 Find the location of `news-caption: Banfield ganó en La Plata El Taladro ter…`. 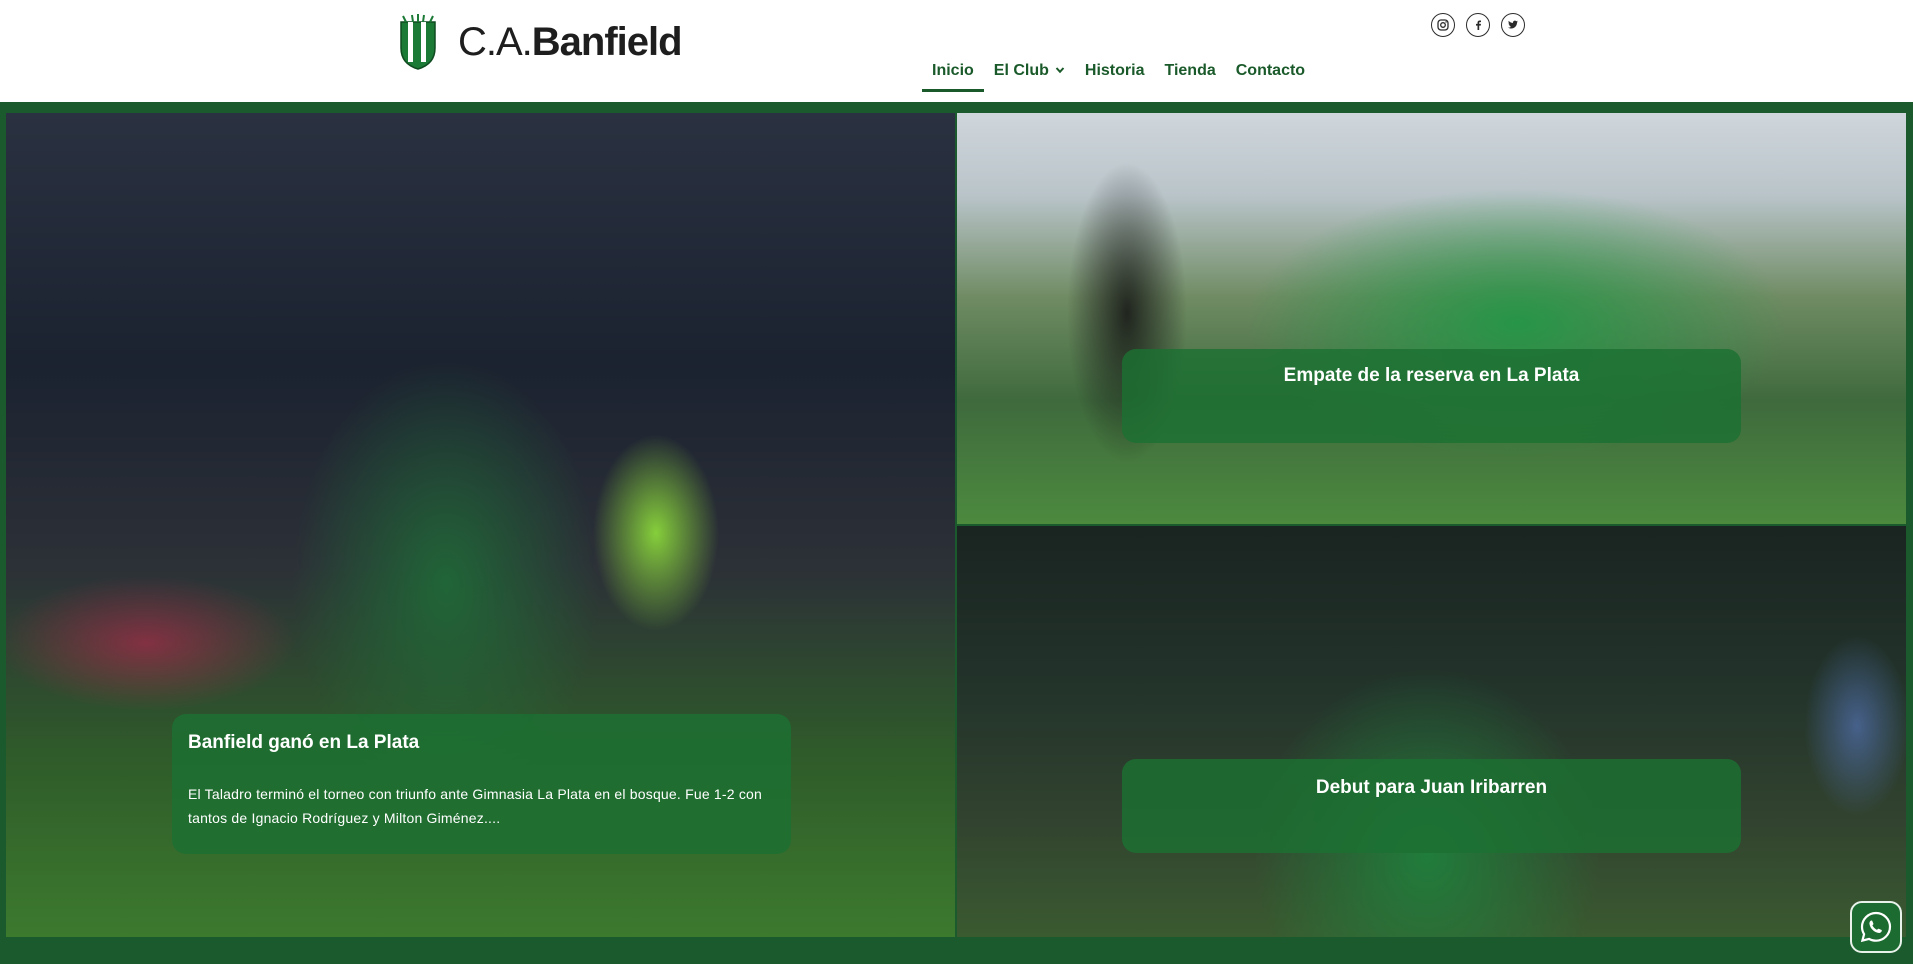

news-caption: Banfield ganó en La Plata El Taladro ter… is located at coordinates (481, 784).